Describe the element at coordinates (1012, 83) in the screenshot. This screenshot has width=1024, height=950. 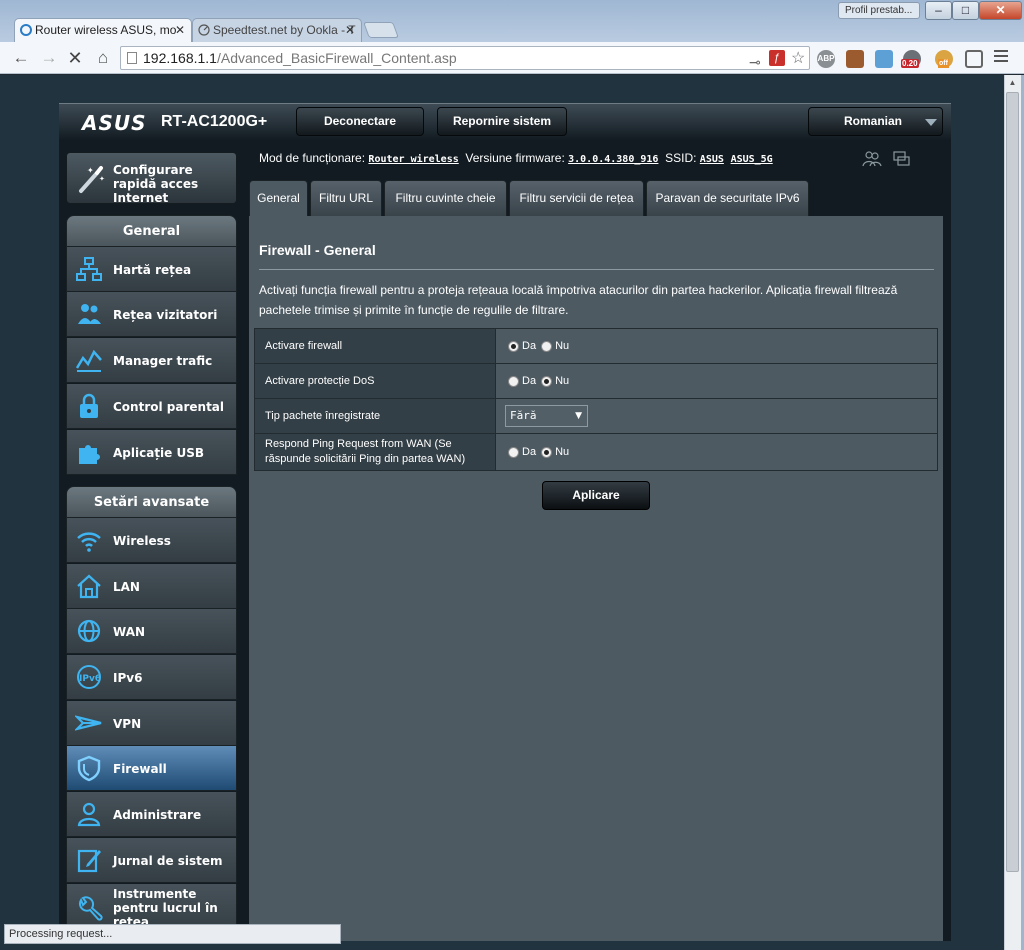
I see `scroll-up-arrow-icon: ▲` at that location.